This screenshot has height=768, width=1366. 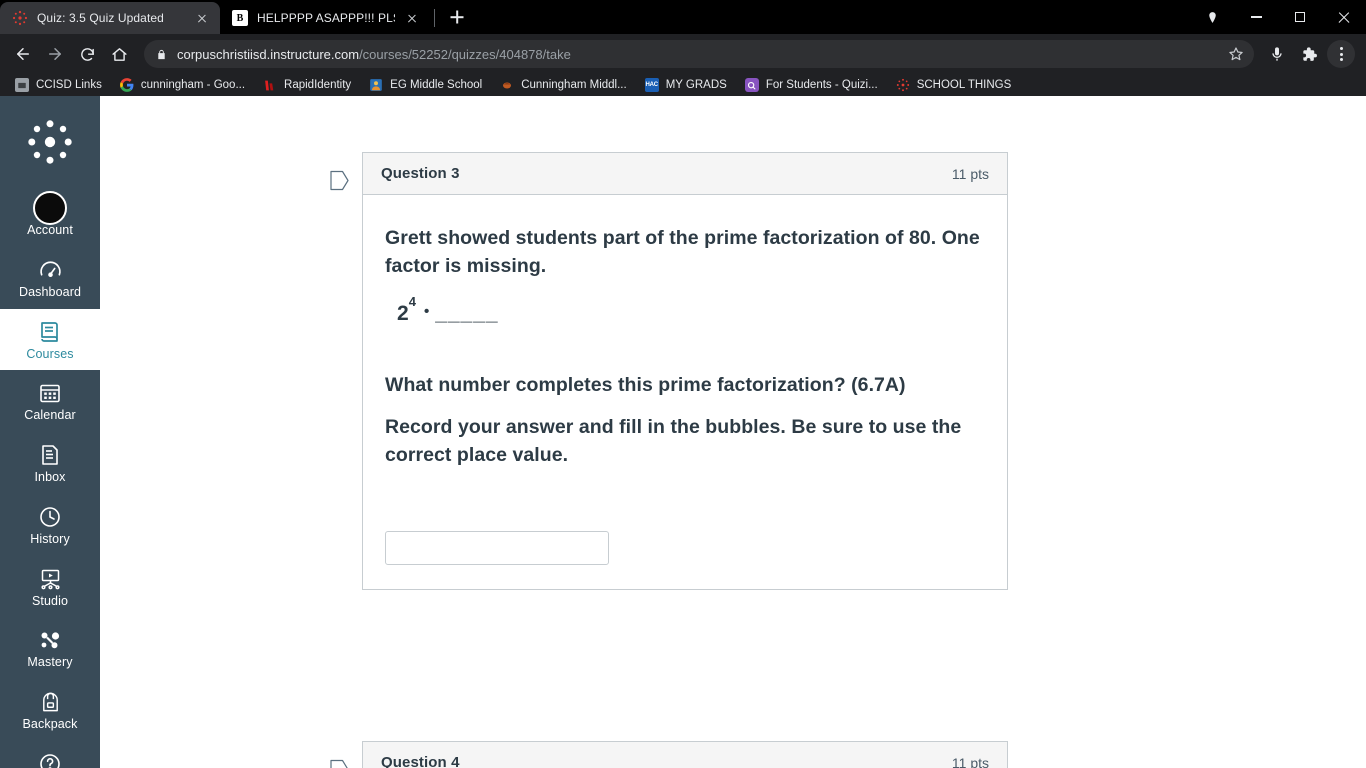 I want to click on clock-icon, so click(x=50, y=517).